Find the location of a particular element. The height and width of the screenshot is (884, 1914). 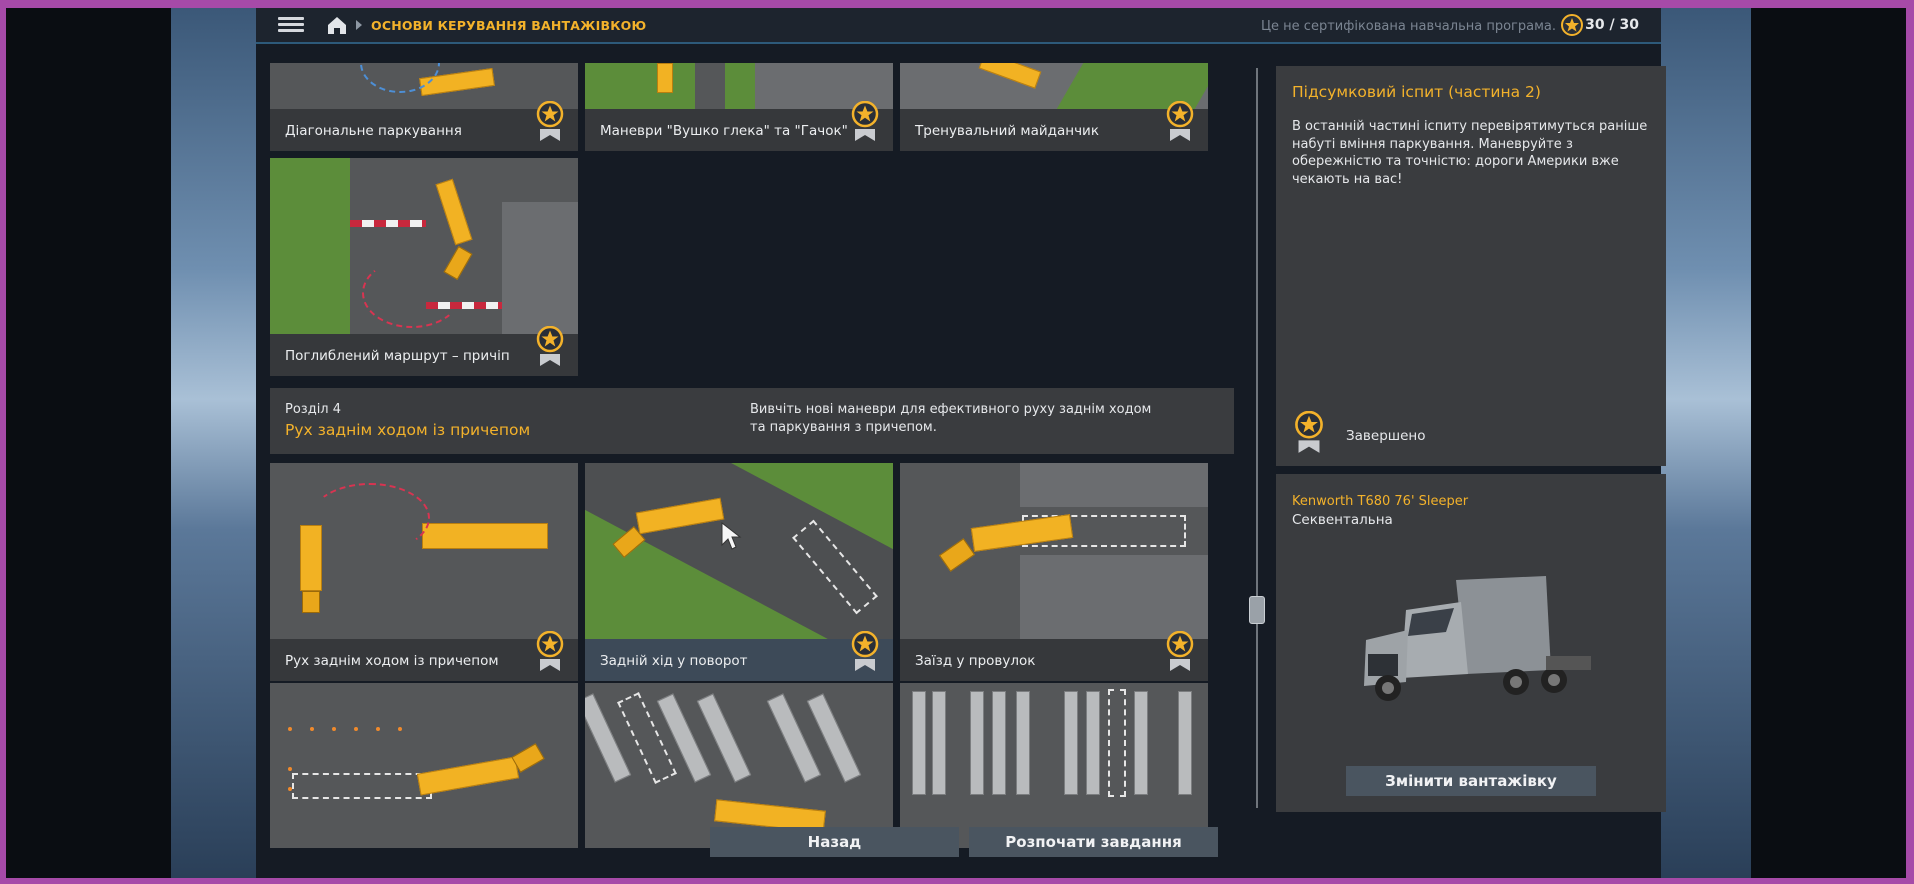

mission-card-deep-route: Поглиблений маршрут – причіп is located at coordinates (424, 267).